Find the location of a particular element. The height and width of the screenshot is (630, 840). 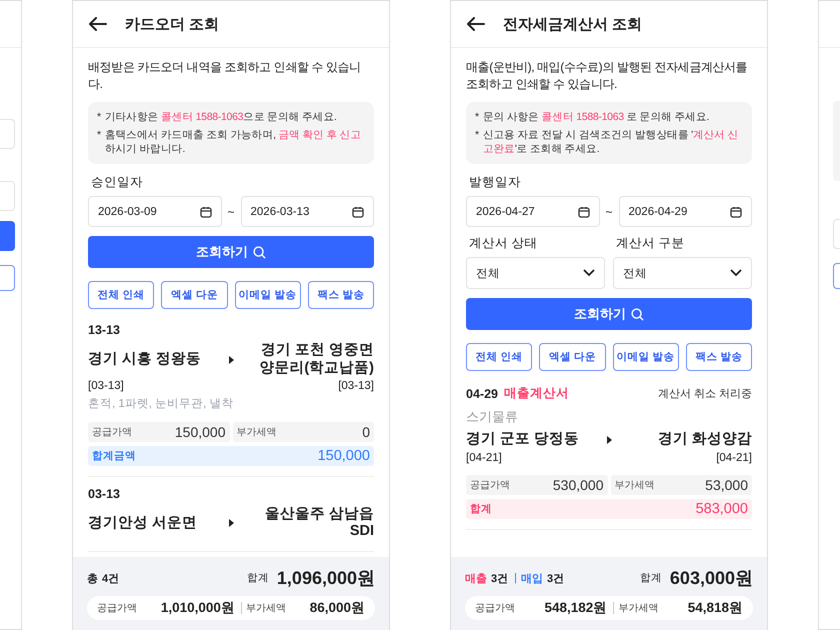

total-value: 603,000원 is located at coordinates (711, 578).